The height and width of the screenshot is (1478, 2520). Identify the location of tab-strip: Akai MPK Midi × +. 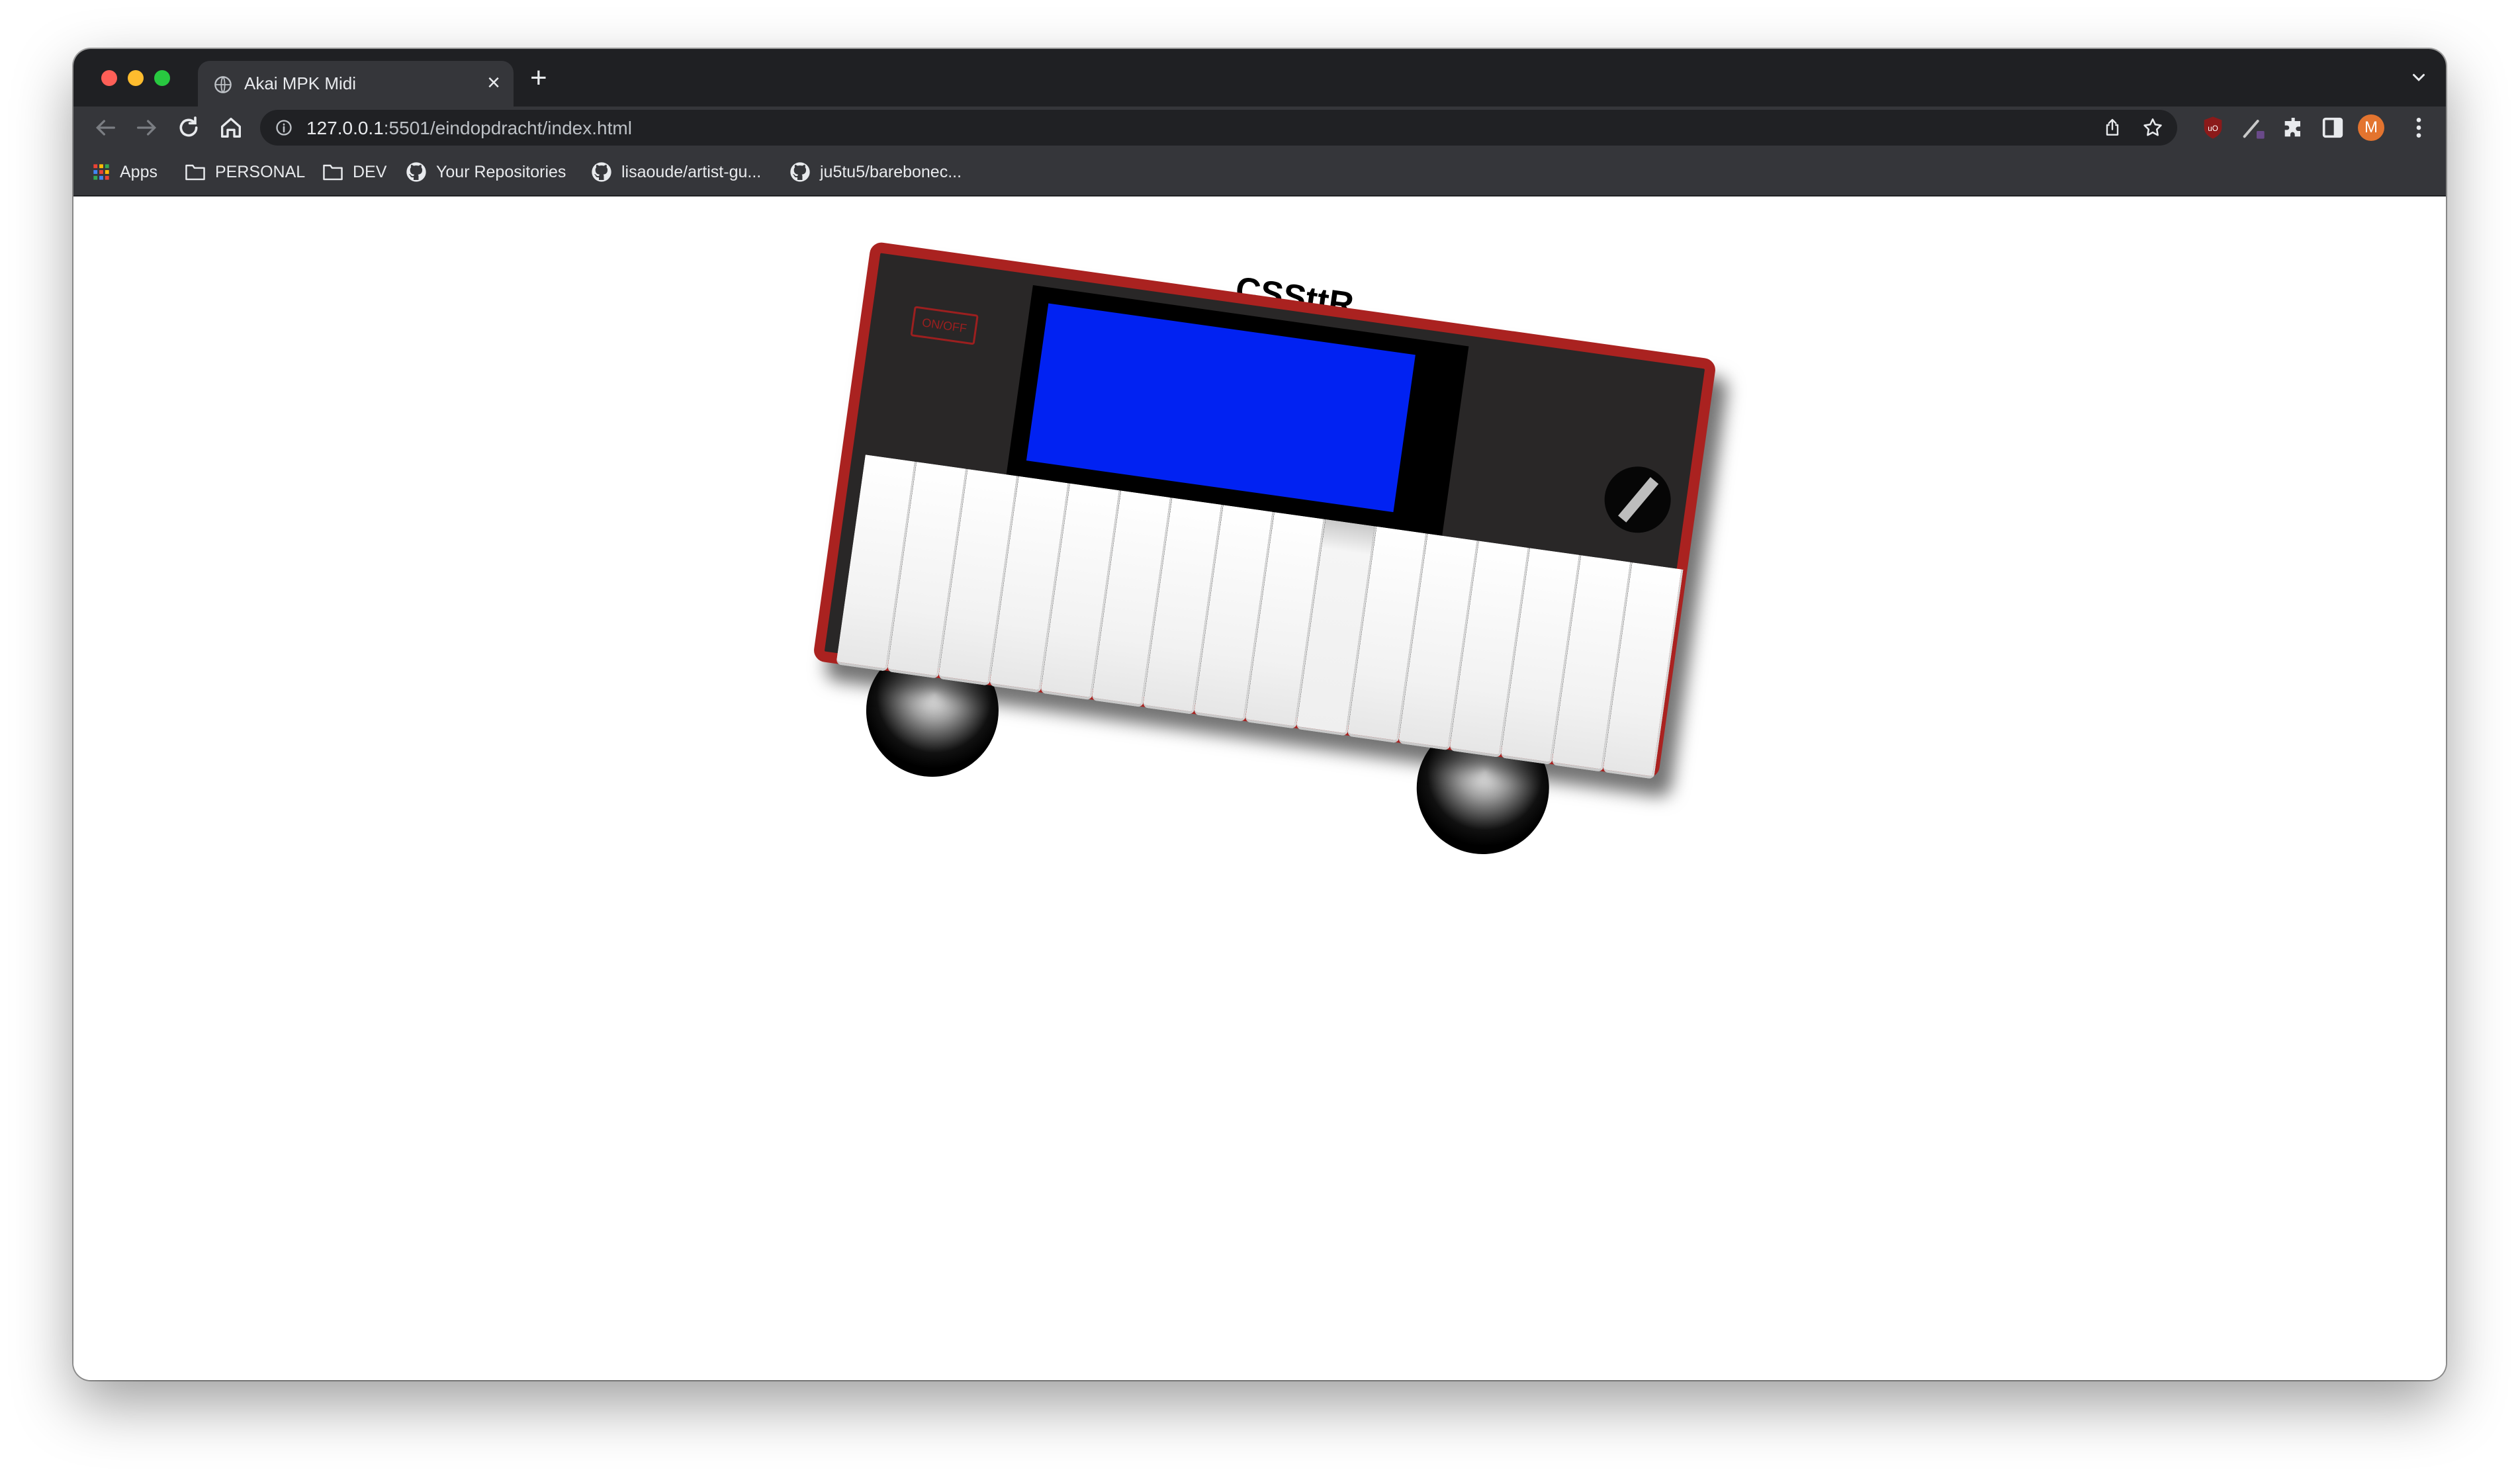
(1259, 78).